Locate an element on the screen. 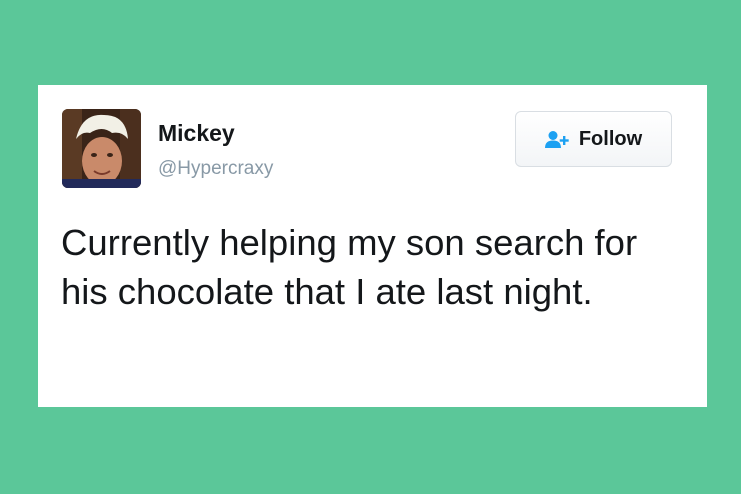  author-handle: @Hypercraxy is located at coordinates (215, 168).